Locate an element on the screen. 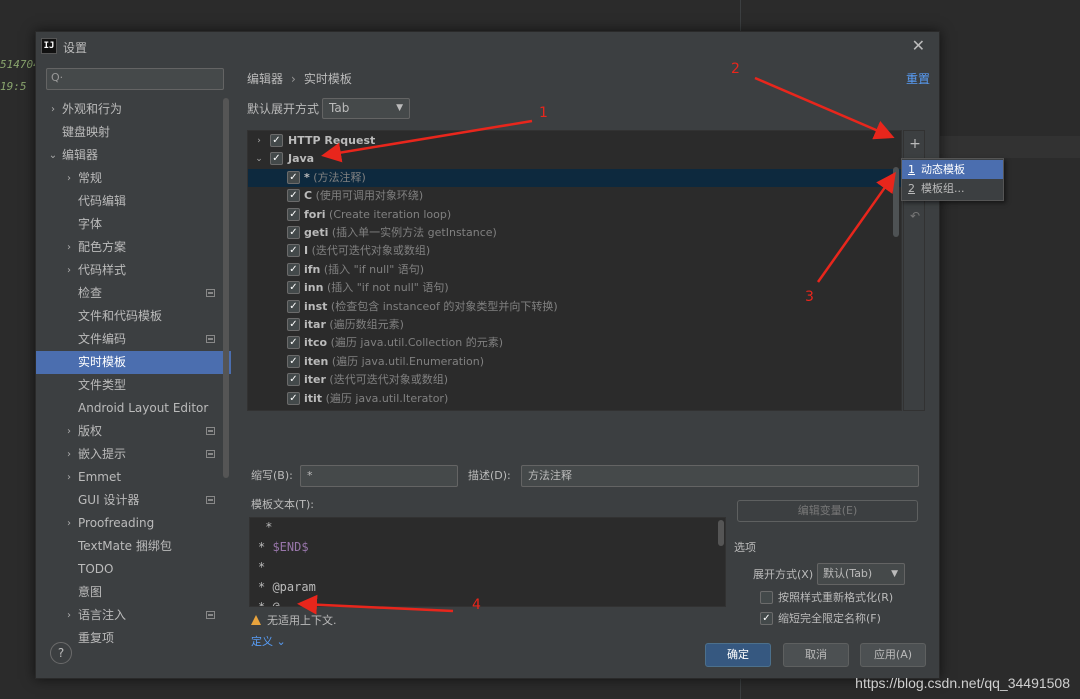 The height and width of the screenshot is (699, 1080). sidebar-item: › 版权 is located at coordinates (133, 431).